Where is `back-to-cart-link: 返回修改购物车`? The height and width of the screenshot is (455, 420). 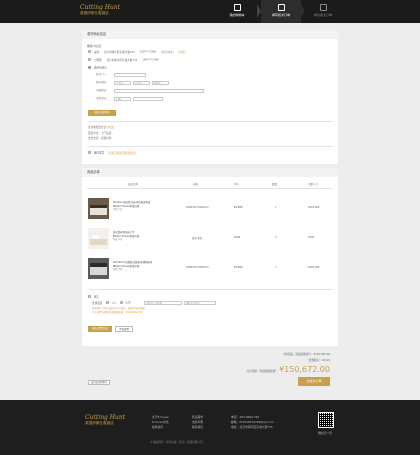 back-to-cart-link: 返回修改购物车 is located at coordinates (99, 382).